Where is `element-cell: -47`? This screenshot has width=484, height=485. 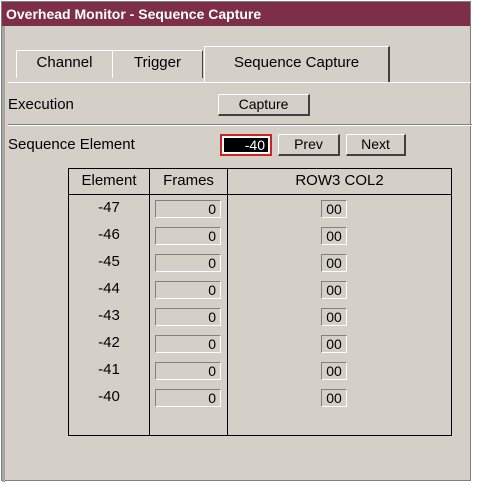
element-cell: -47 is located at coordinates (109, 207).